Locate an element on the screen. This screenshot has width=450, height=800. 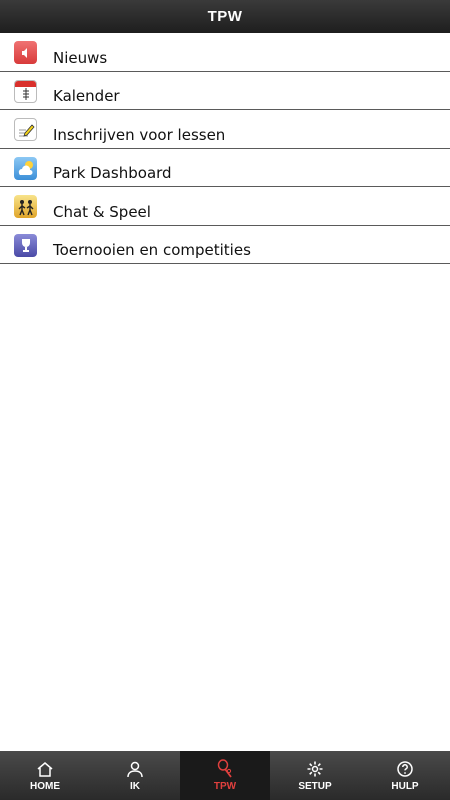
tab-ik: IK is located at coordinates (135, 775).